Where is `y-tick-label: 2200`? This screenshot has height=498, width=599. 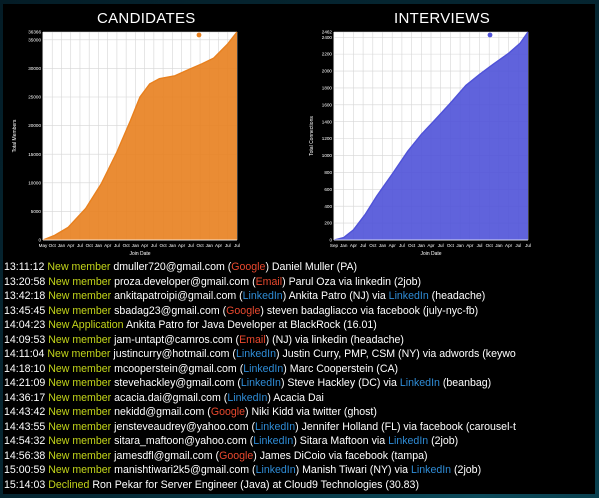
y-tick-label: 2200 is located at coordinates (327, 54).